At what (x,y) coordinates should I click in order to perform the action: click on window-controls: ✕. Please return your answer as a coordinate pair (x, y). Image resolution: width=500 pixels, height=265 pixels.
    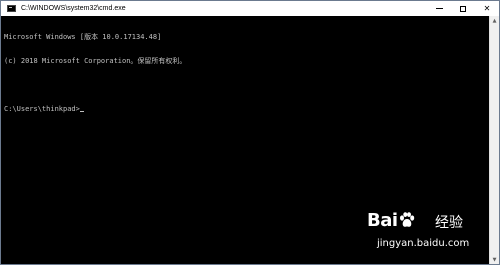
    Looking at the image, I should click on (463, 8).